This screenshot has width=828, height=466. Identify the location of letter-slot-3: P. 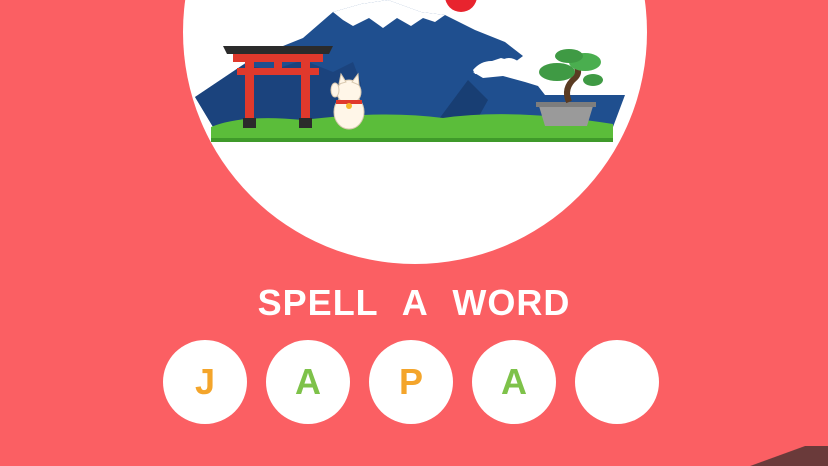
(411, 382).